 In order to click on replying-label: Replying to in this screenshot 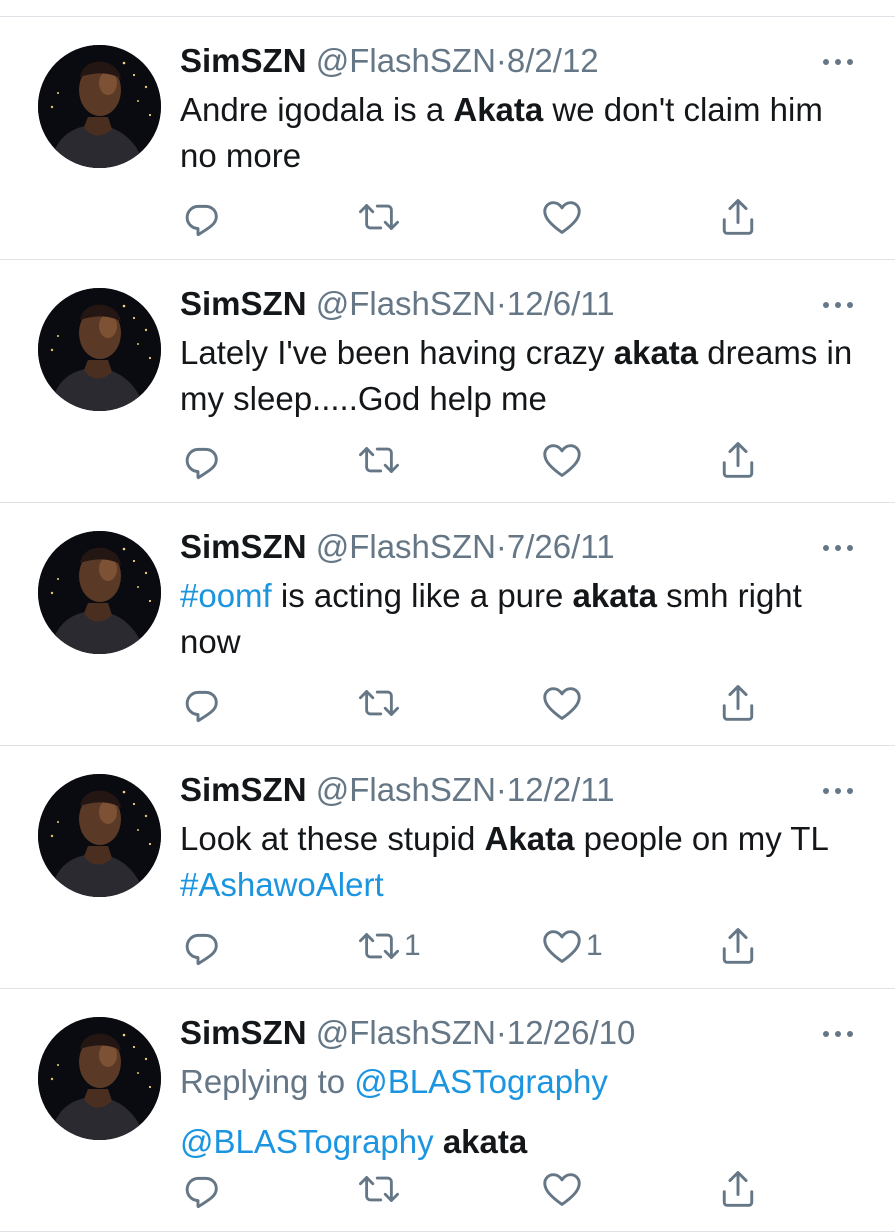, I will do `click(267, 1081)`.